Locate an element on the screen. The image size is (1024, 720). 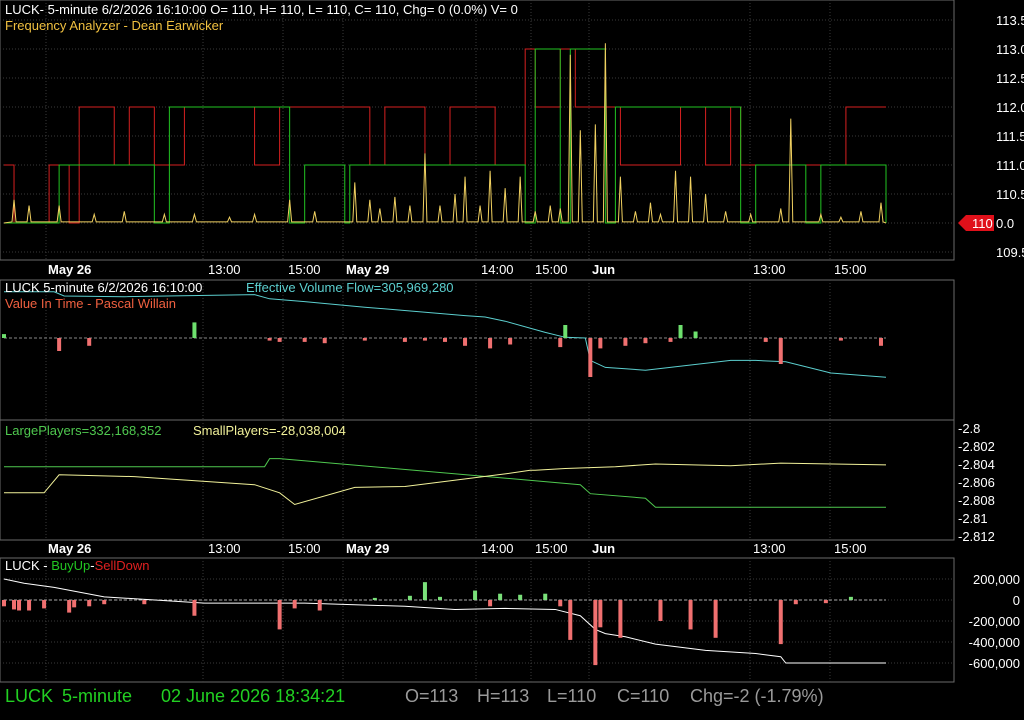
panel3-small-players: SmallPlayers=-28,038,004 is located at coordinates (269, 430).